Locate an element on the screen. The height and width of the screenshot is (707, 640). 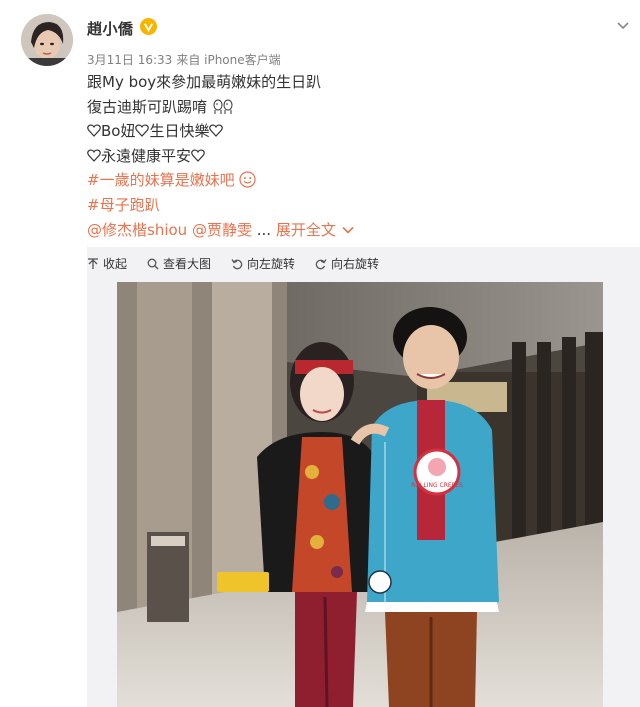
topic-link: #母子跑趴 is located at coordinates (123, 205).